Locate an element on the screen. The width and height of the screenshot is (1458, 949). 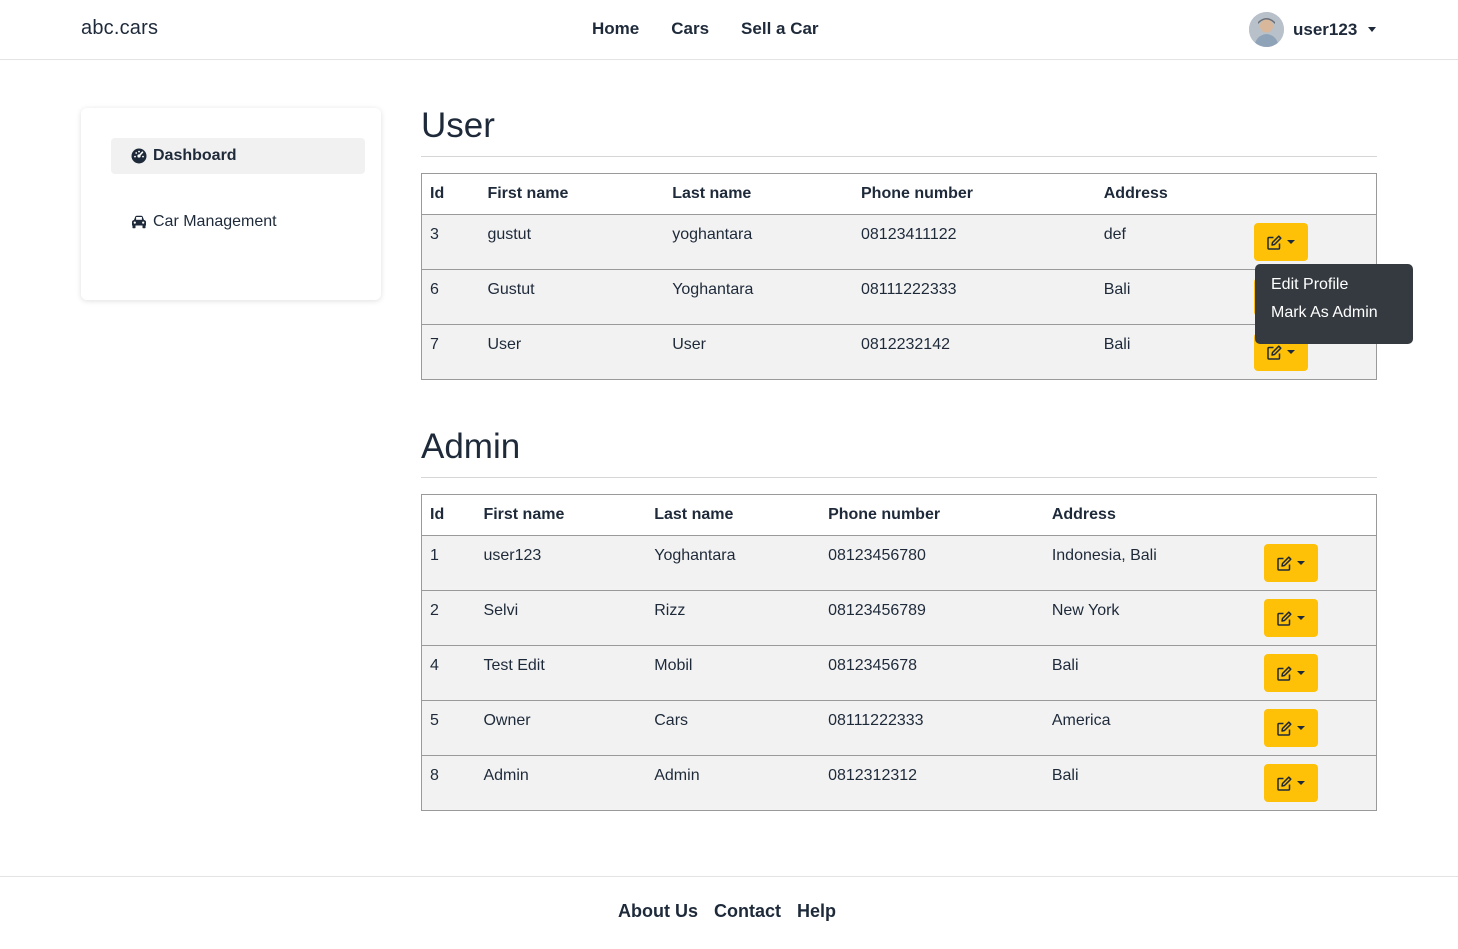
cell-id: 4 is located at coordinates (448, 673).